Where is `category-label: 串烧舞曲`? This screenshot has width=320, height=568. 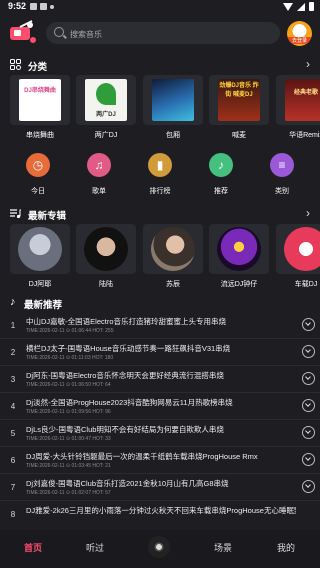
category-label: 串烧舞曲 is located at coordinates (40, 135).